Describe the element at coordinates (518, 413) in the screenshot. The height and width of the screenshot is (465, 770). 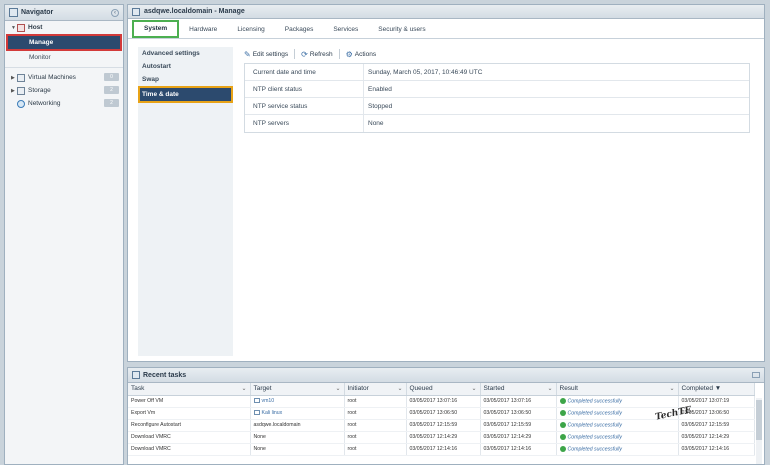
I see `started-cell: 03/05/2017 13:06:50` at that location.